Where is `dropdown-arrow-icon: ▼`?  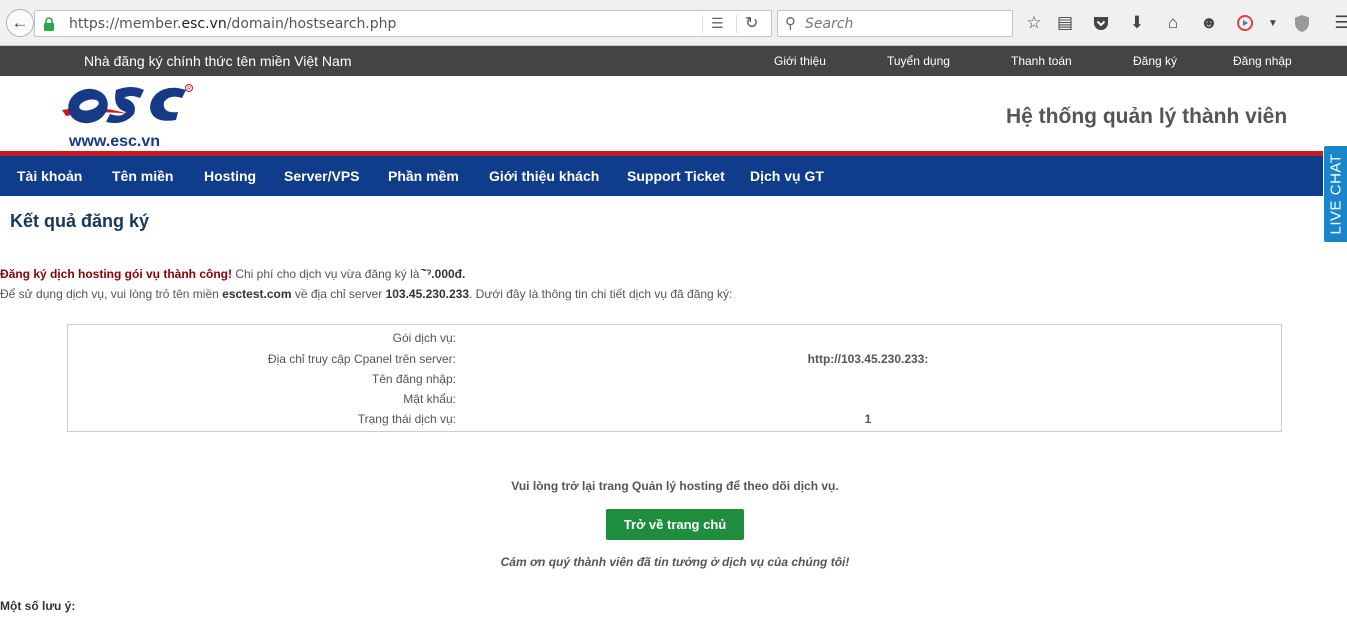
dropdown-arrow-icon: ▼ is located at coordinates (1273, 23).